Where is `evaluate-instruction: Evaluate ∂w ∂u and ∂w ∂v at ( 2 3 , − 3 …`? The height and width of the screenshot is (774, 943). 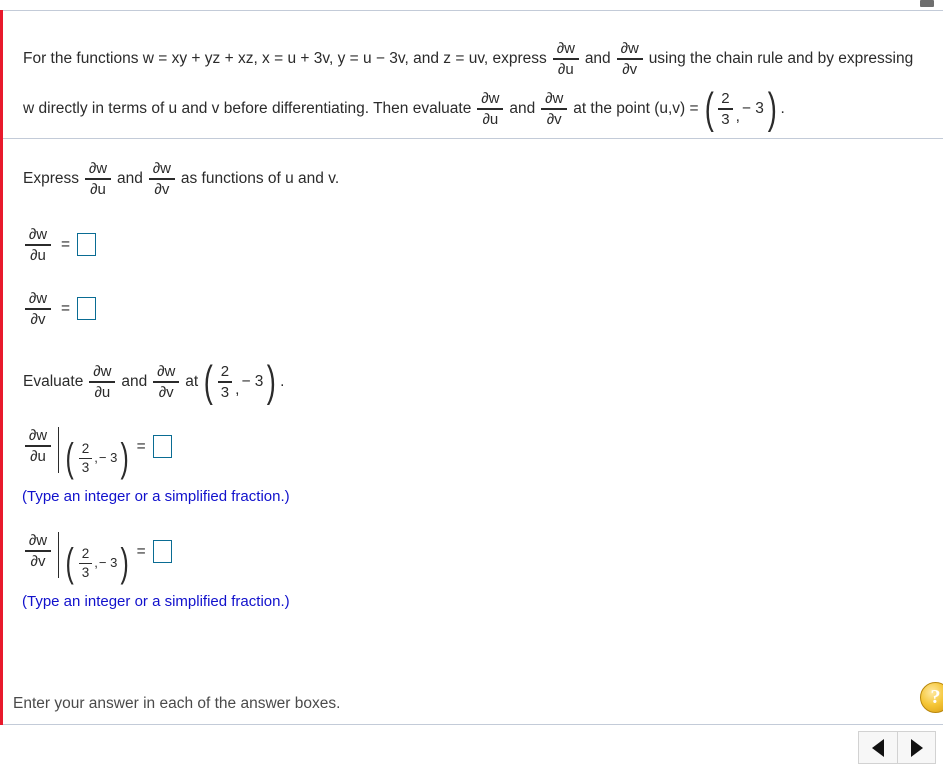 evaluate-instruction: Evaluate ∂w ∂u and ∂w ∂v at ( 2 3 , − 3 … is located at coordinates (153, 382).